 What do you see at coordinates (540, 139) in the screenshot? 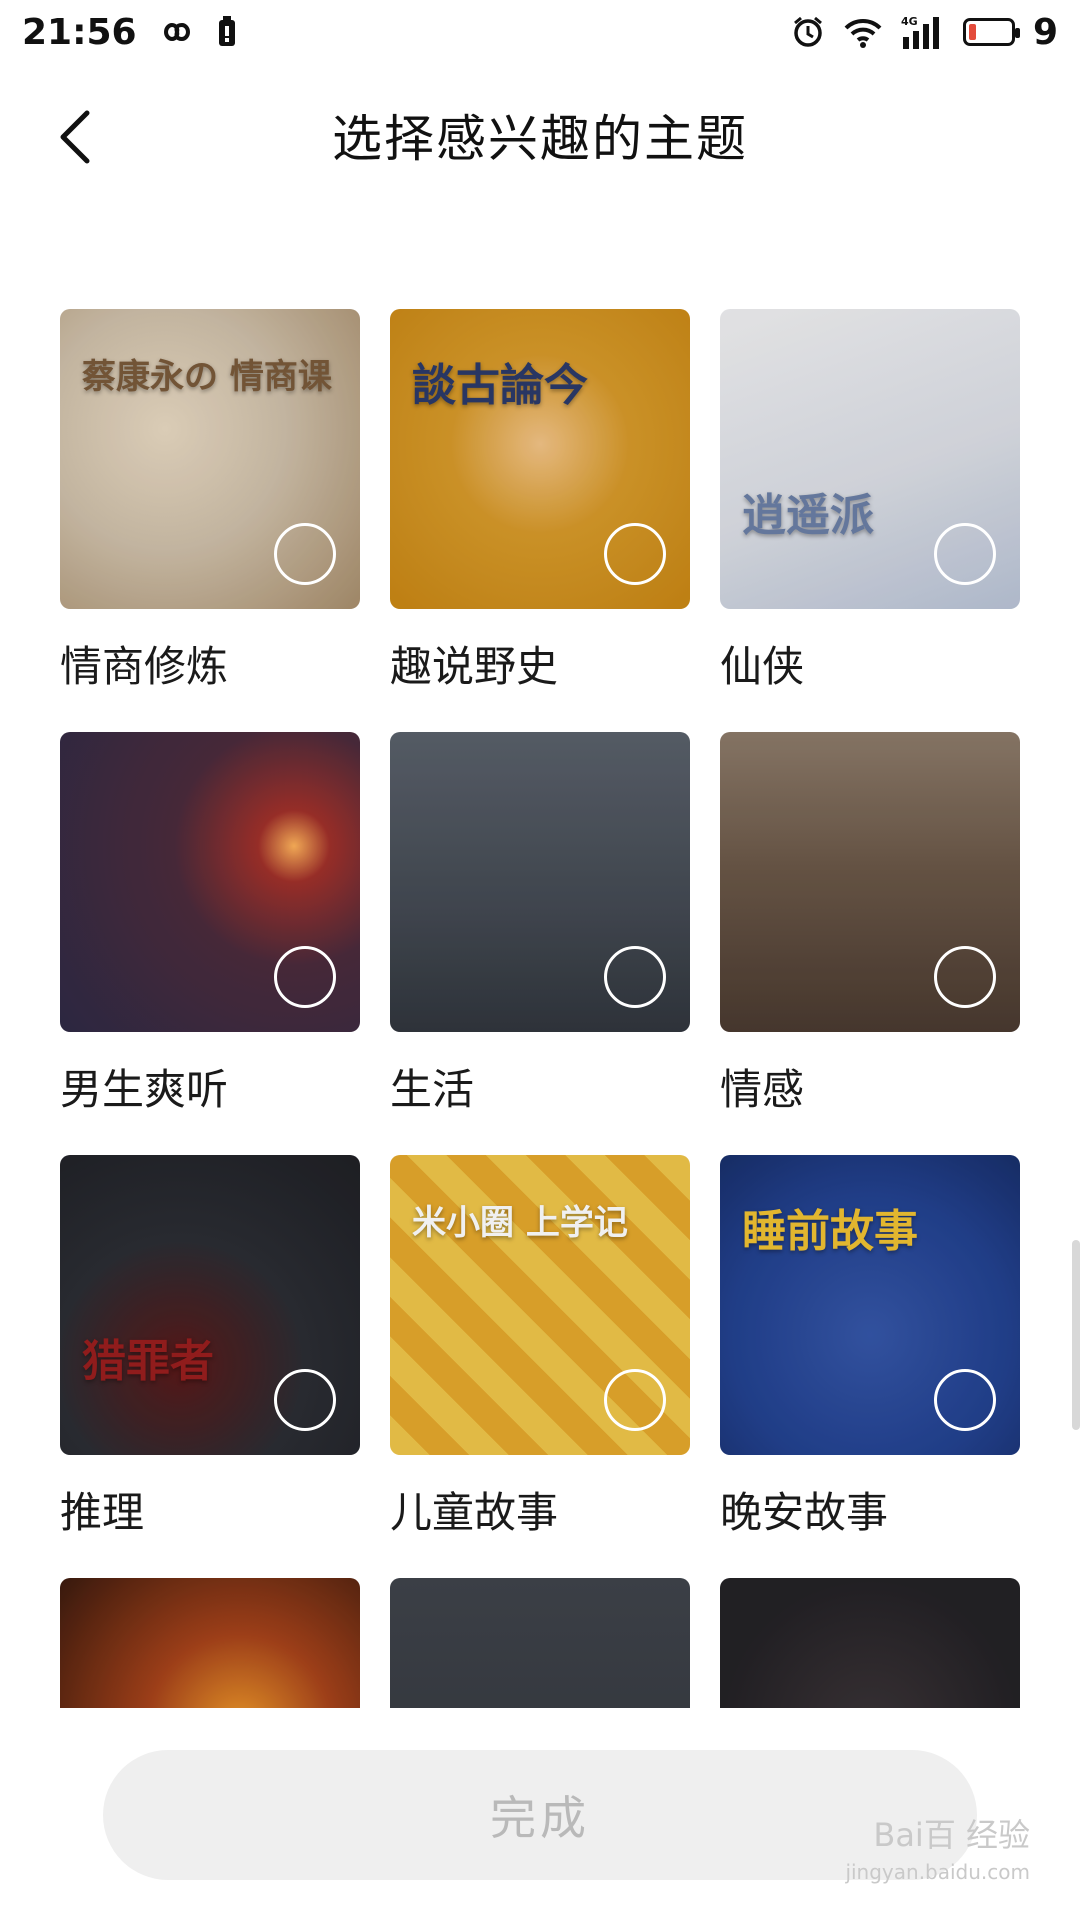
I see `page-title: 选择感兴趣的主题` at bounding box center [540, 139].